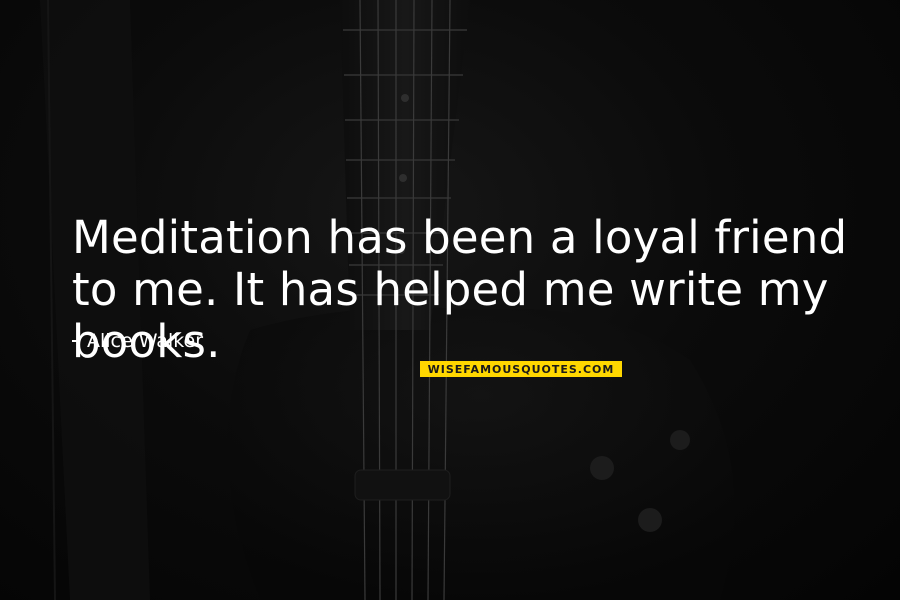  I want to click on watermark-text: WISEFAMOUSQUOTES.COM, so click(521, 369).